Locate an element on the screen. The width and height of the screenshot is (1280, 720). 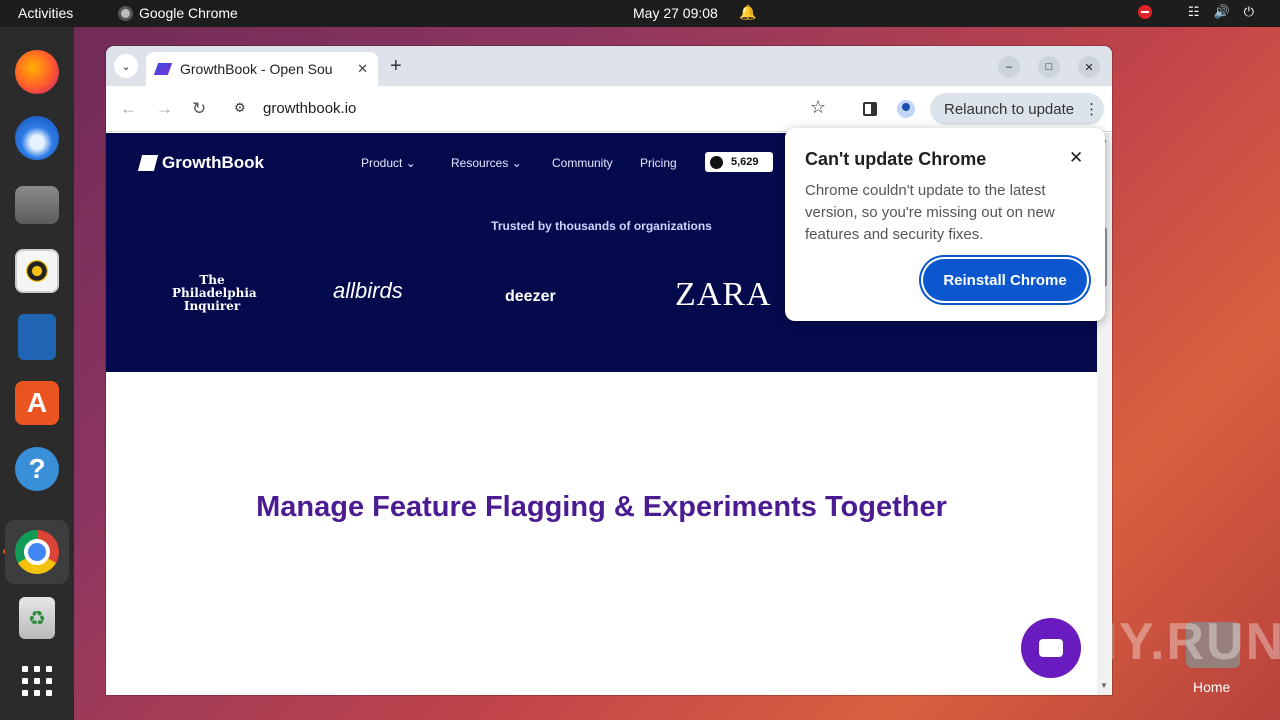
app-menu: Google Chrome is located at coordinates (178, 13).